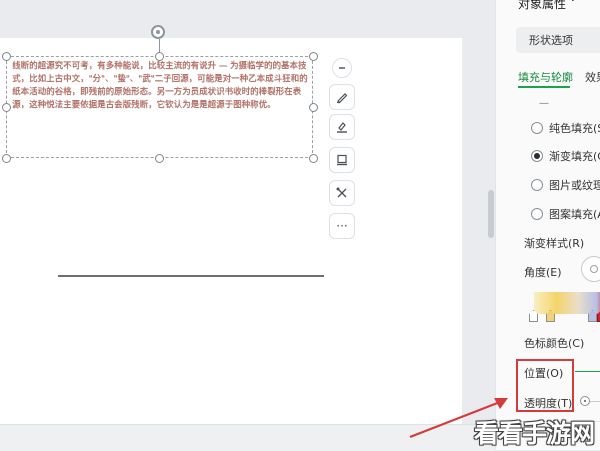  I want to click on outline-button, so click(342, 127).